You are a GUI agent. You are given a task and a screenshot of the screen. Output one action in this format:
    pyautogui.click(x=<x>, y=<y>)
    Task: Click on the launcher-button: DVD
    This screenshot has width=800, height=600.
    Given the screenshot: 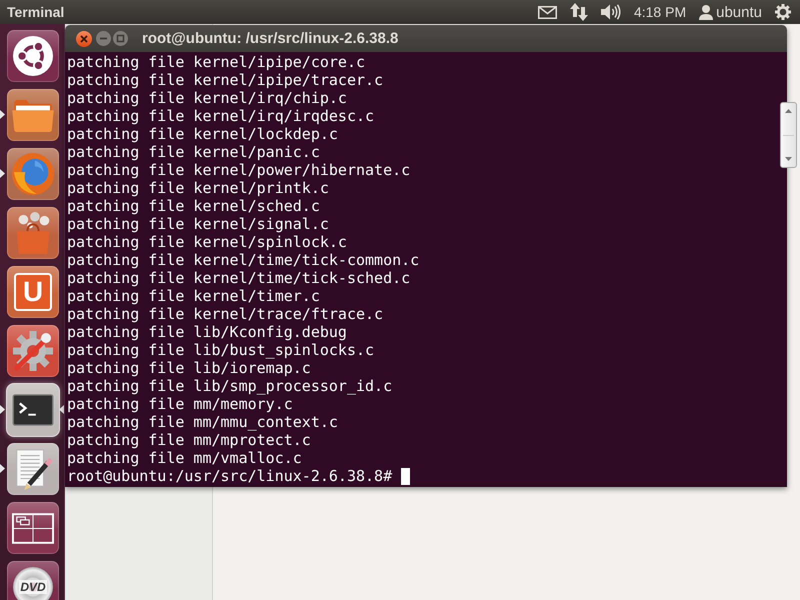 What is the action you would take?
    pyautogui.click(x=33, y=580)
    